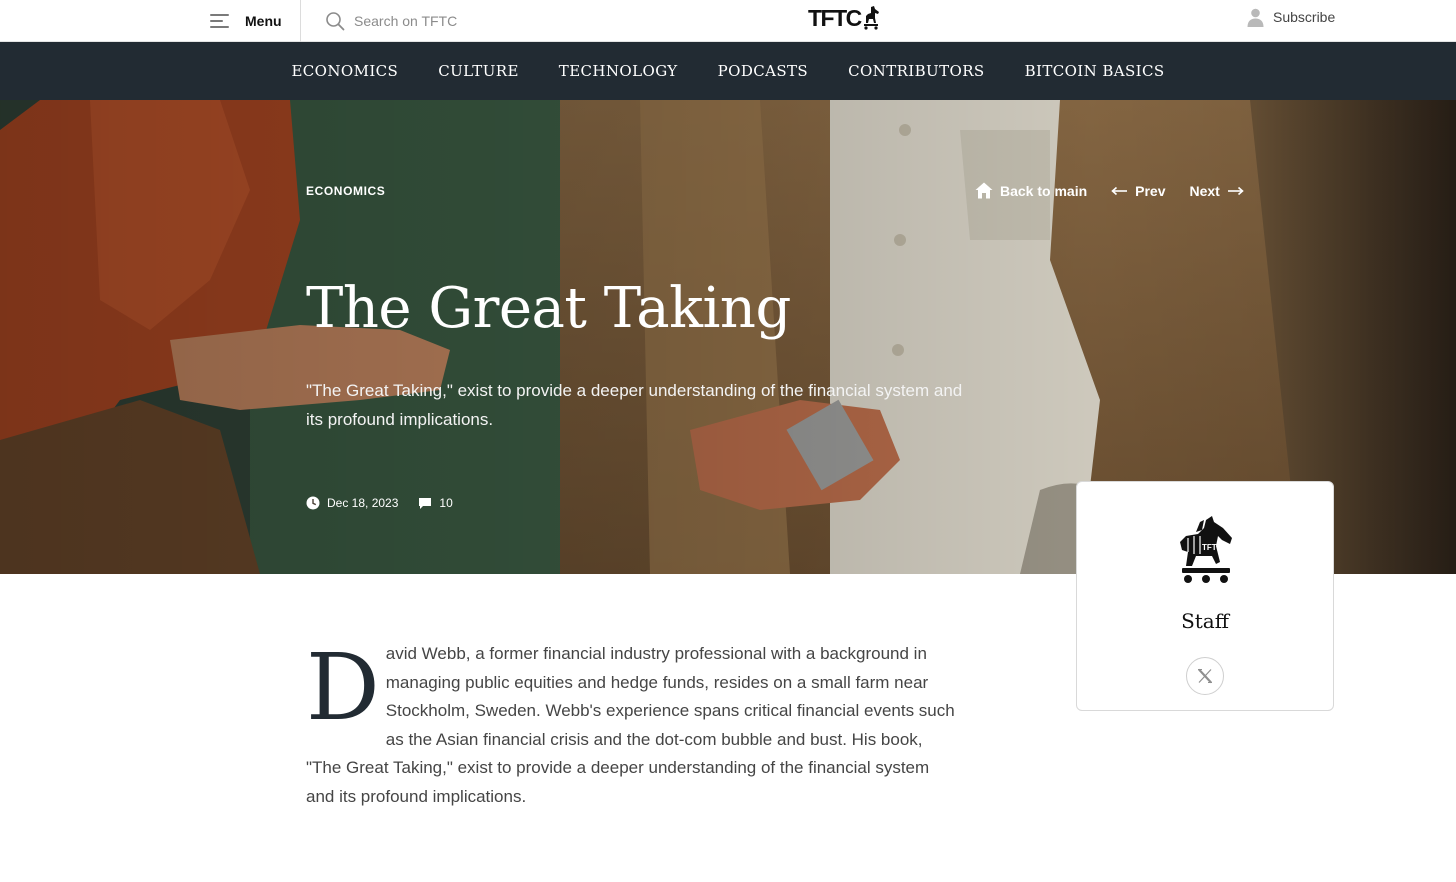 The height and width of the screenshot is (882, 1456). I want to click on trojan-horse-logo: TFTC, so click(1206, 549).